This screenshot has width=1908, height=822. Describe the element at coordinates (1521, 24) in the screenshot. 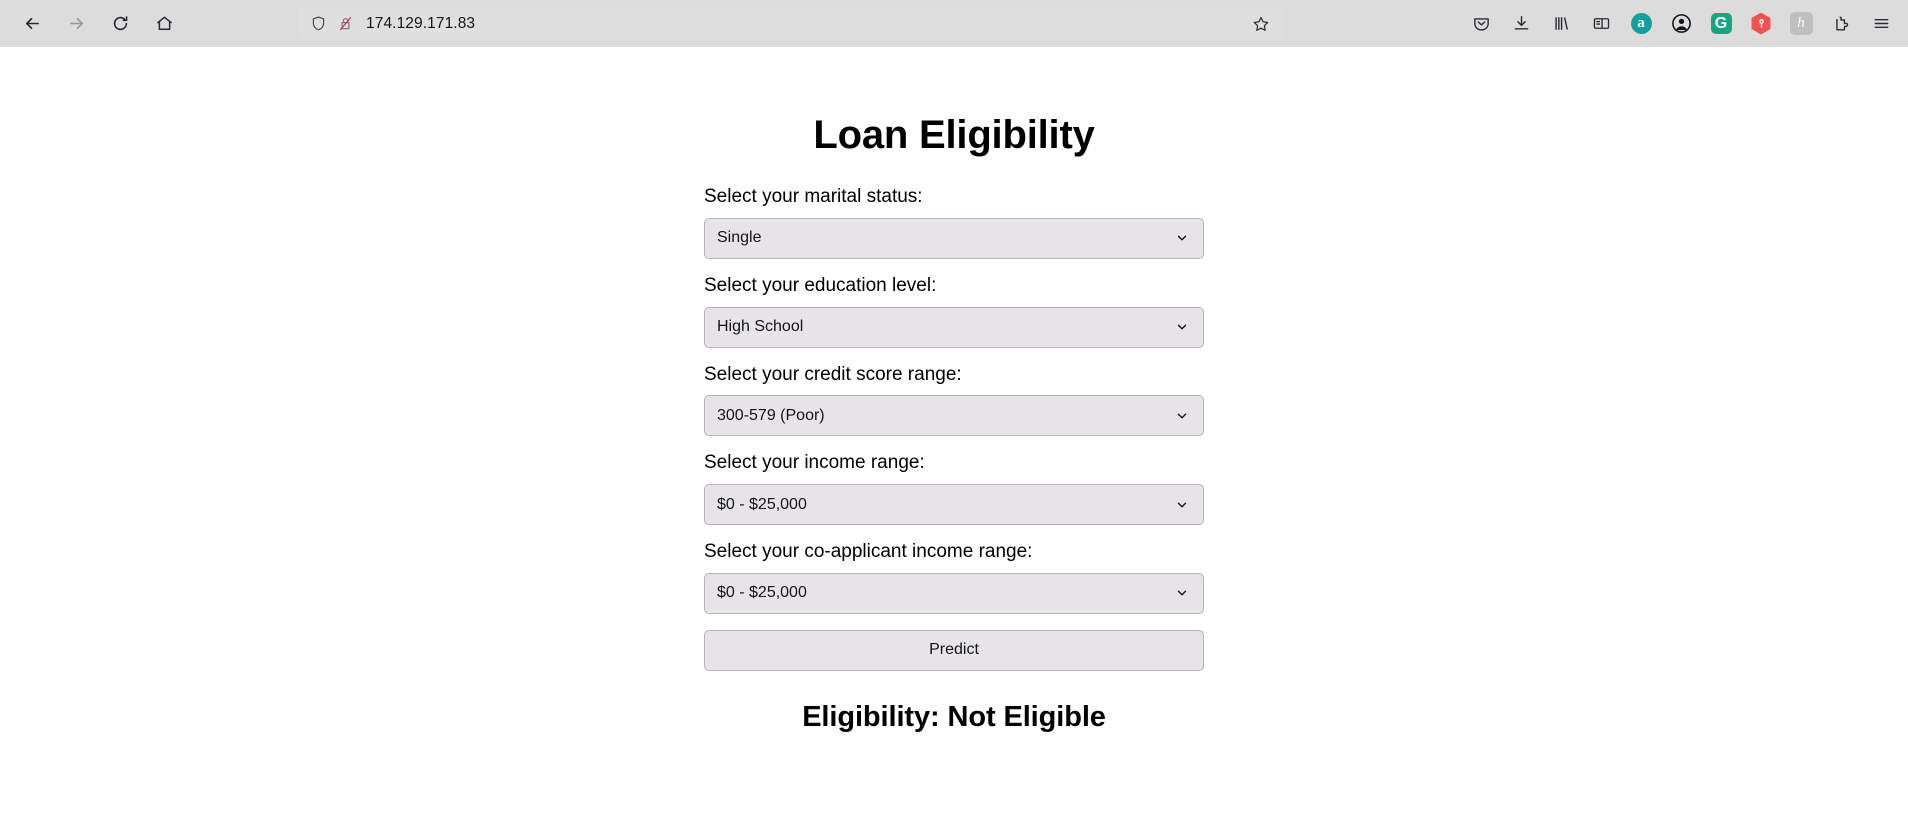

I see `downloads-icon` at that location.